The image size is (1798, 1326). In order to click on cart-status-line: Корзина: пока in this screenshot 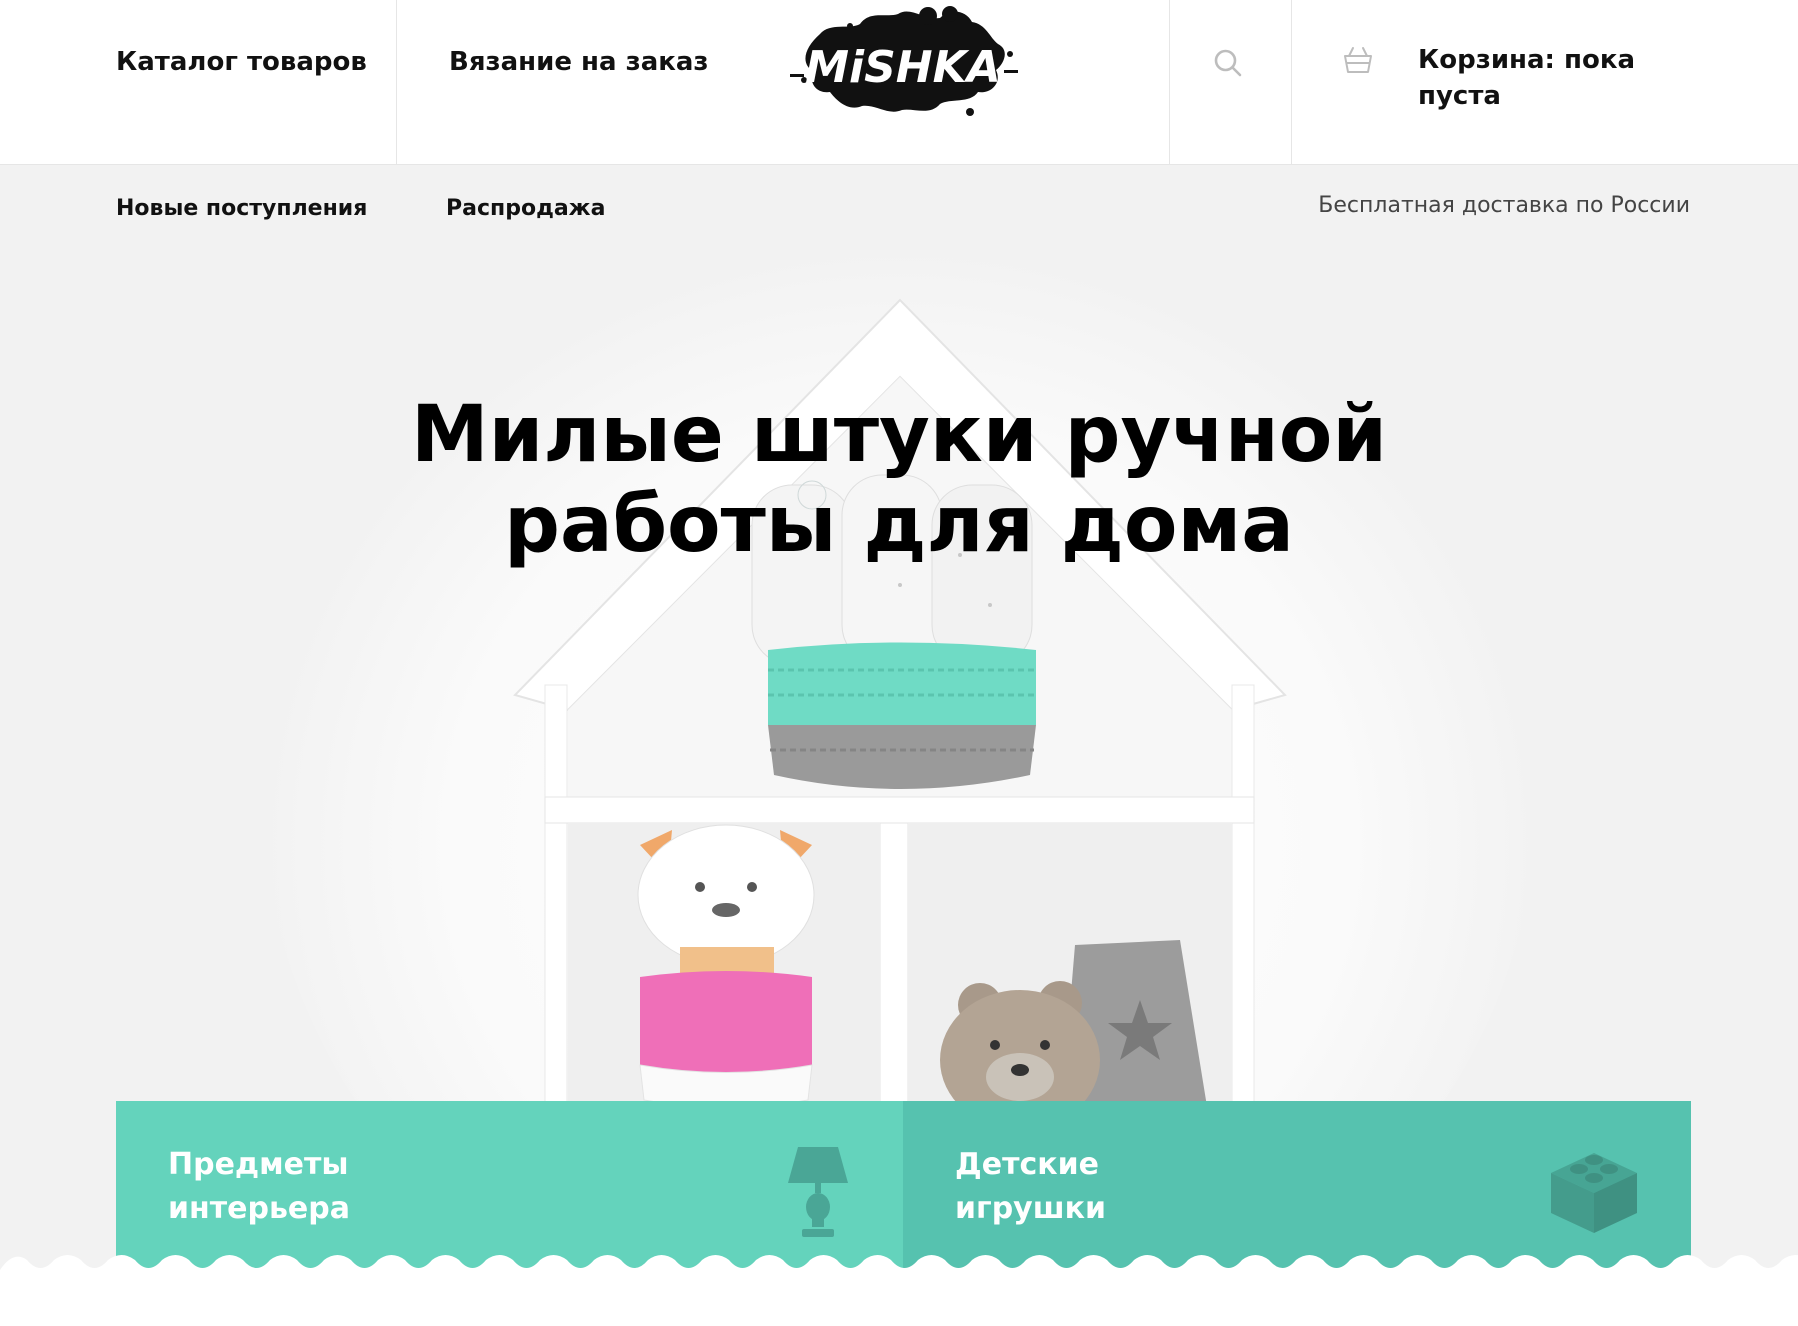, I will do `click(1527, 60)`.